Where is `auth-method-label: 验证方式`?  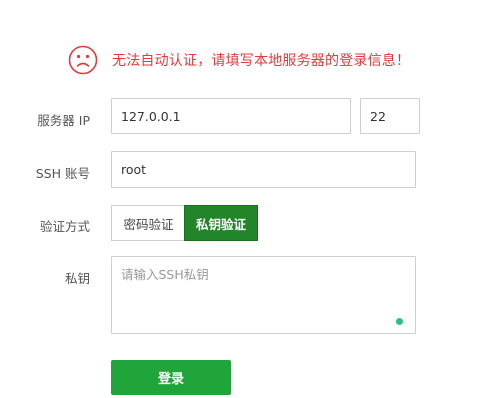
auth-method-label: 验证方式 is located at coordinates (64, 226).